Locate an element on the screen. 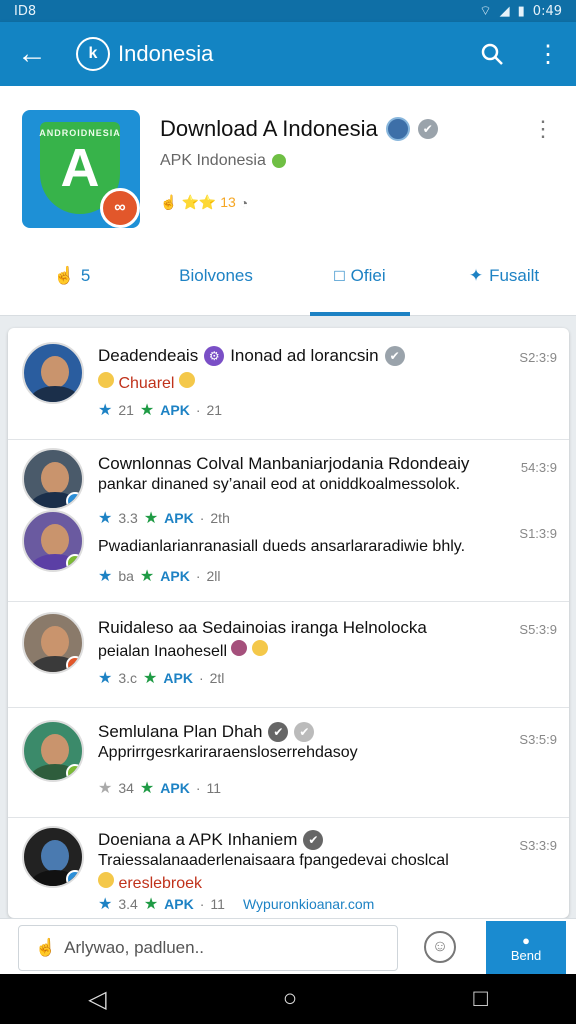 The height and width of the screenshot is (1024, 576). send-label: Bend is located at coordinates (526, 955).